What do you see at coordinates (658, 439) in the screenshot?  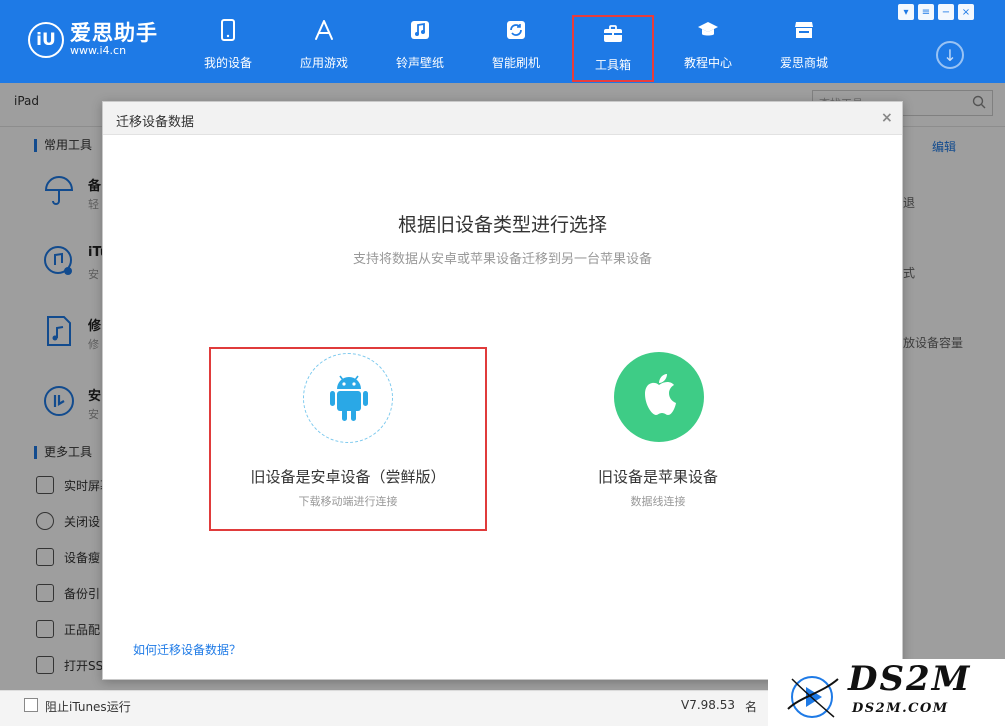 I see `apple-device-option: 旧设备是苹果设备 数据线连接` at bounding box center [658, 439].